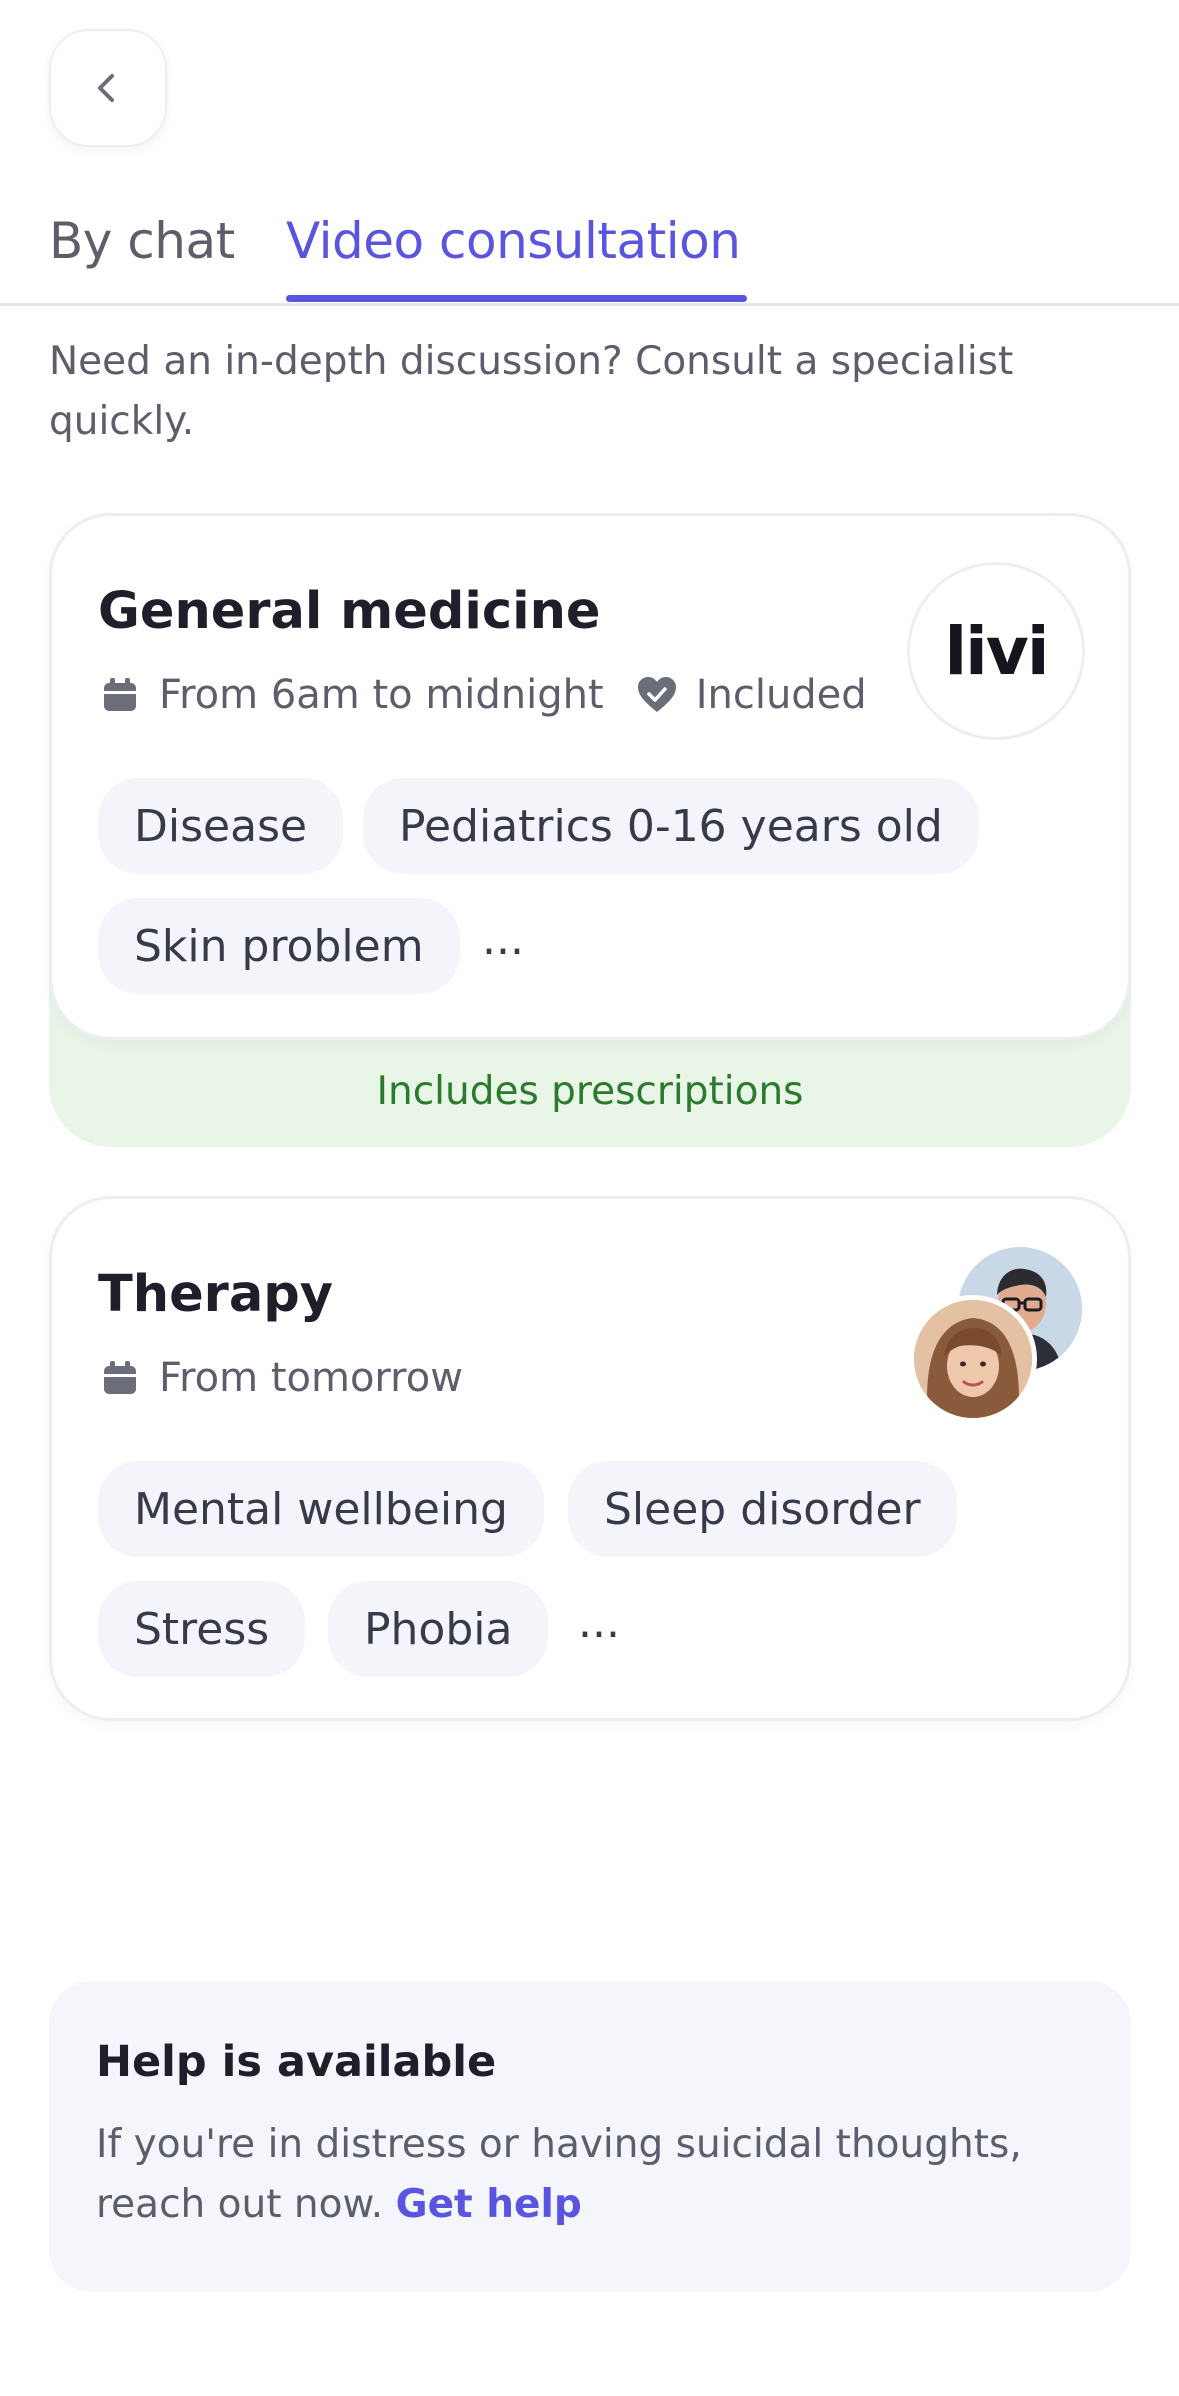  I want to click on tag-chip: Phobia, so click(438, 1629).